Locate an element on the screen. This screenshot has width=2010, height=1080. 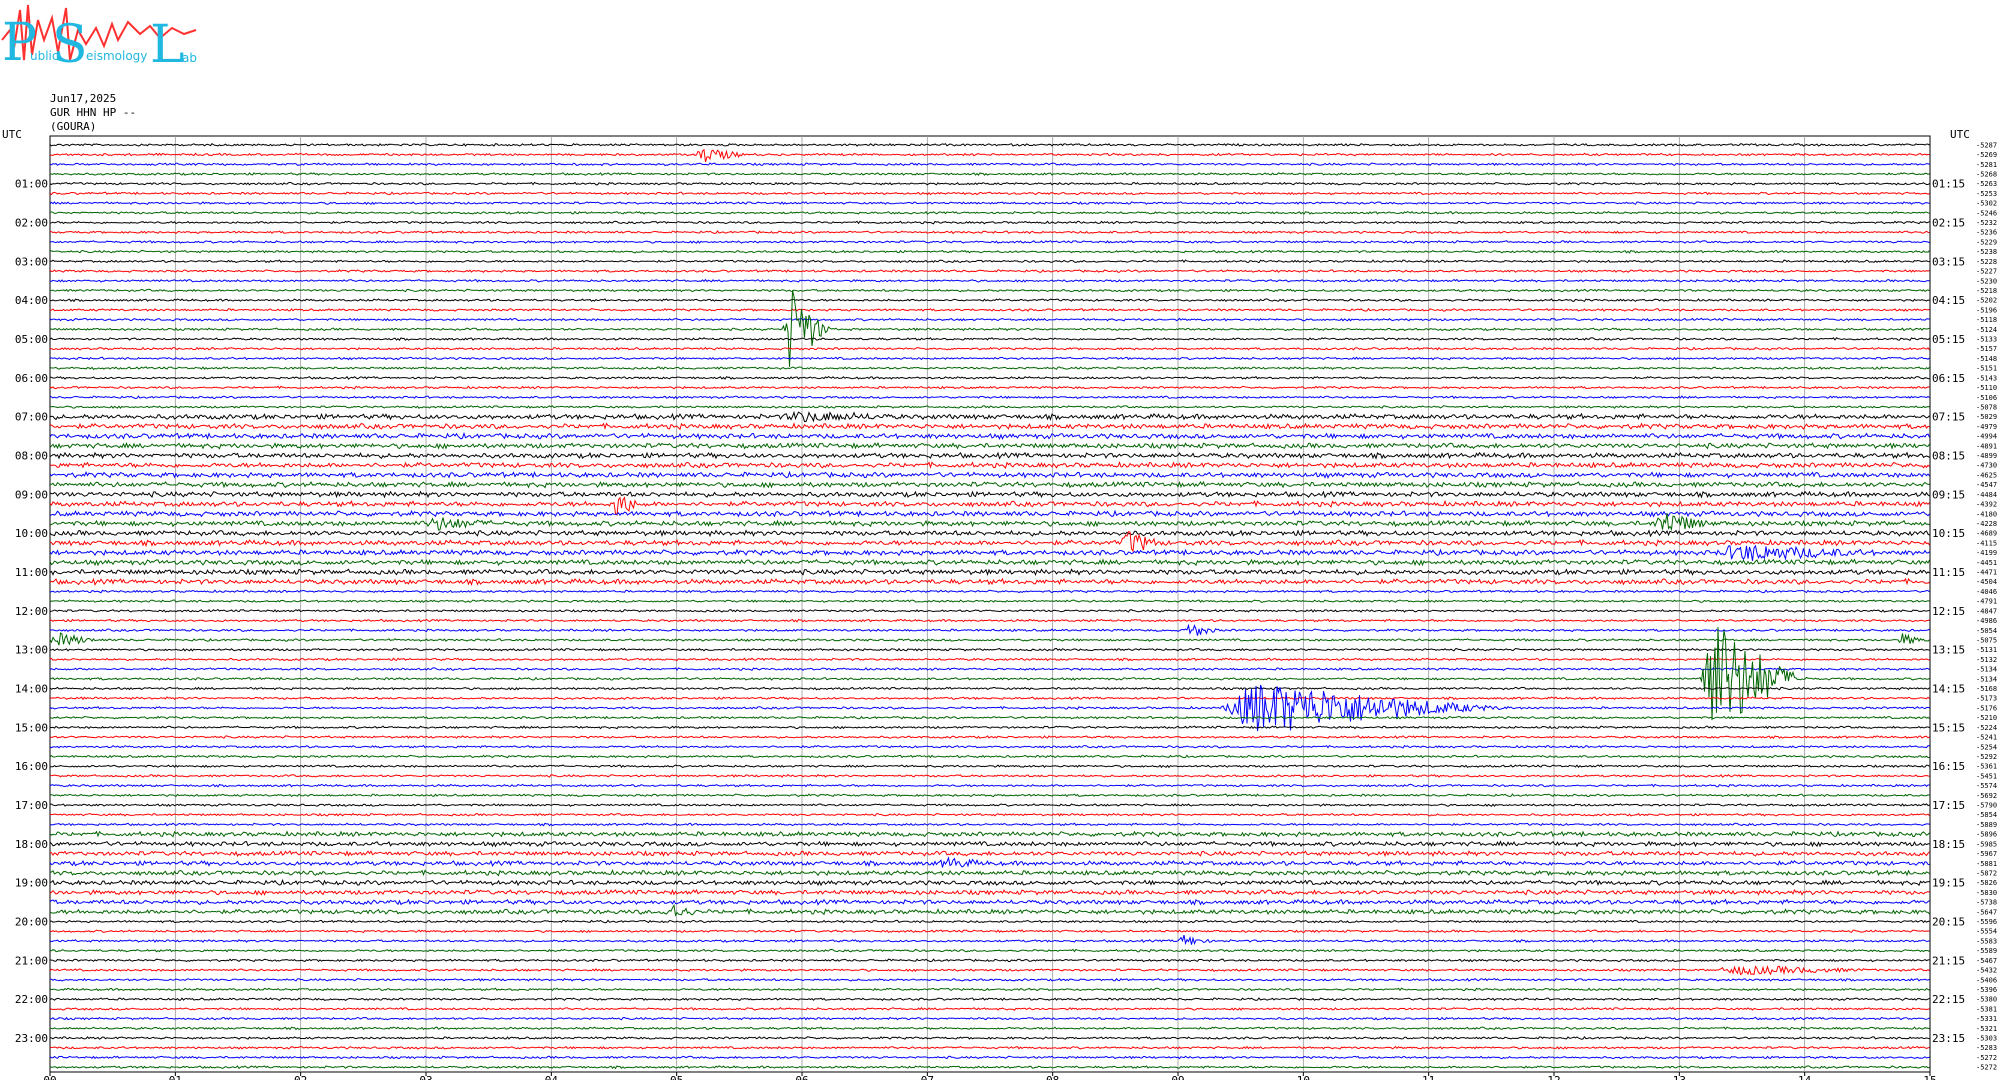
trace-offset-value: -4791 is located at coordinates (1986, 602).